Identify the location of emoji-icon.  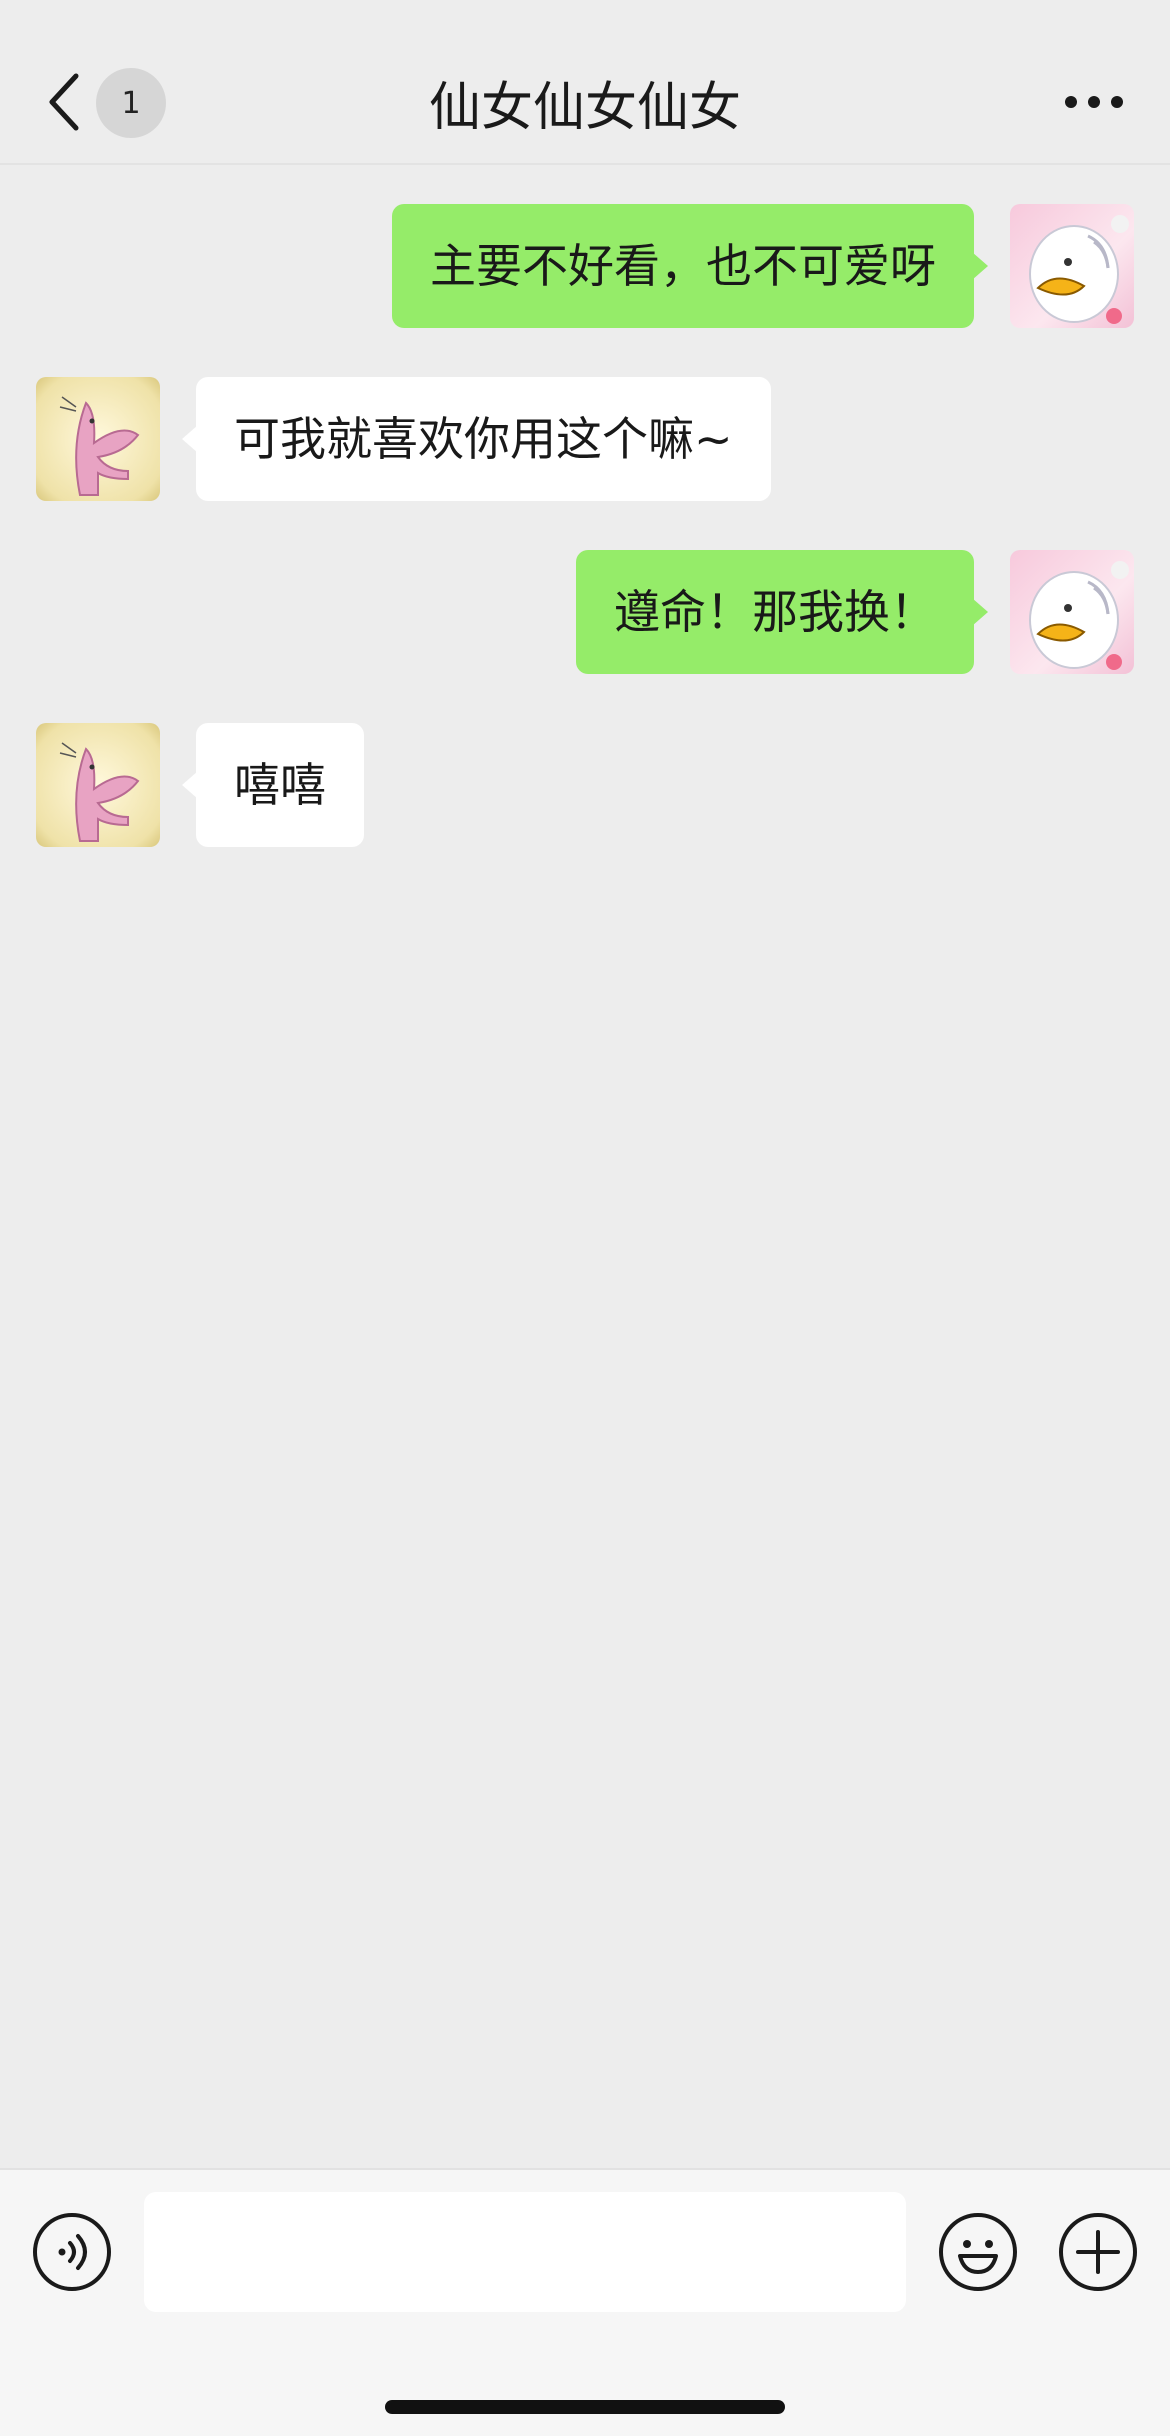
(978, 2252).